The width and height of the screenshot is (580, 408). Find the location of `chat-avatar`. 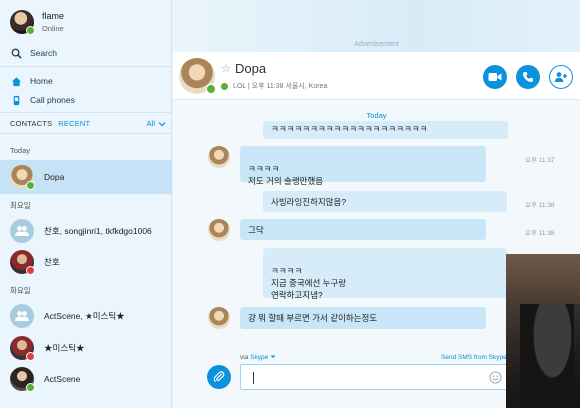

chat-avatar is located at coordinates (197, 76).